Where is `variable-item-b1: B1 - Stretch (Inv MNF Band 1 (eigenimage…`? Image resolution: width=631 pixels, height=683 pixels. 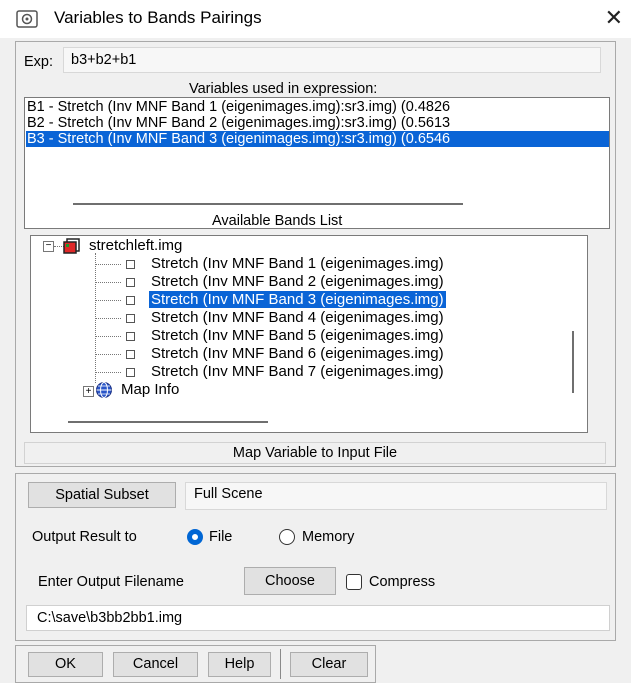
variable-item-b1: B1 - Stretch (Inv MNF Band 1 (eigenimage… is located at coordinates (317, 107).